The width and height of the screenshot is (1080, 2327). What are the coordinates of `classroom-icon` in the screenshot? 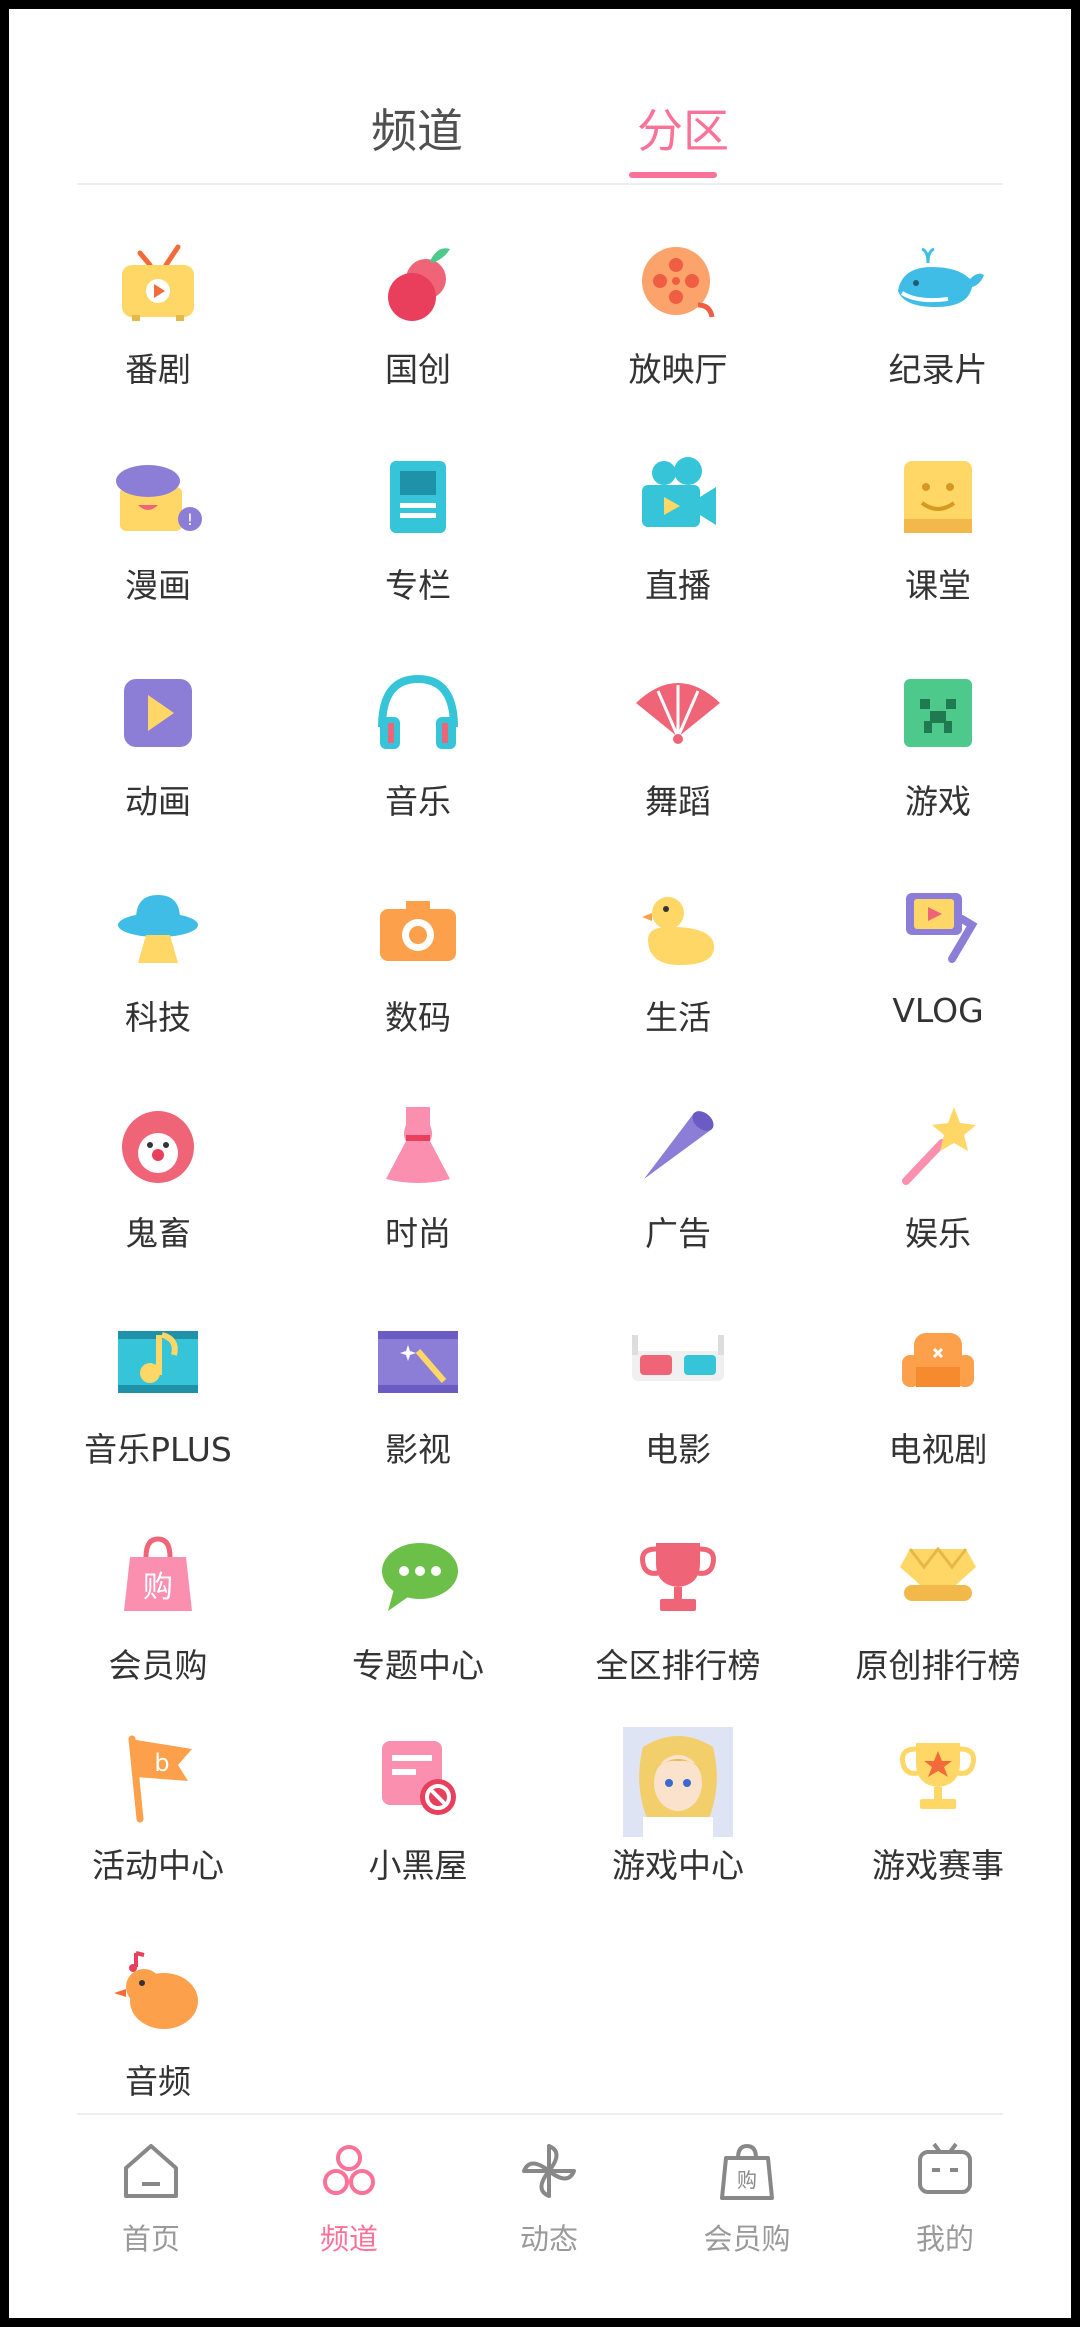 It's located at (938, 497).